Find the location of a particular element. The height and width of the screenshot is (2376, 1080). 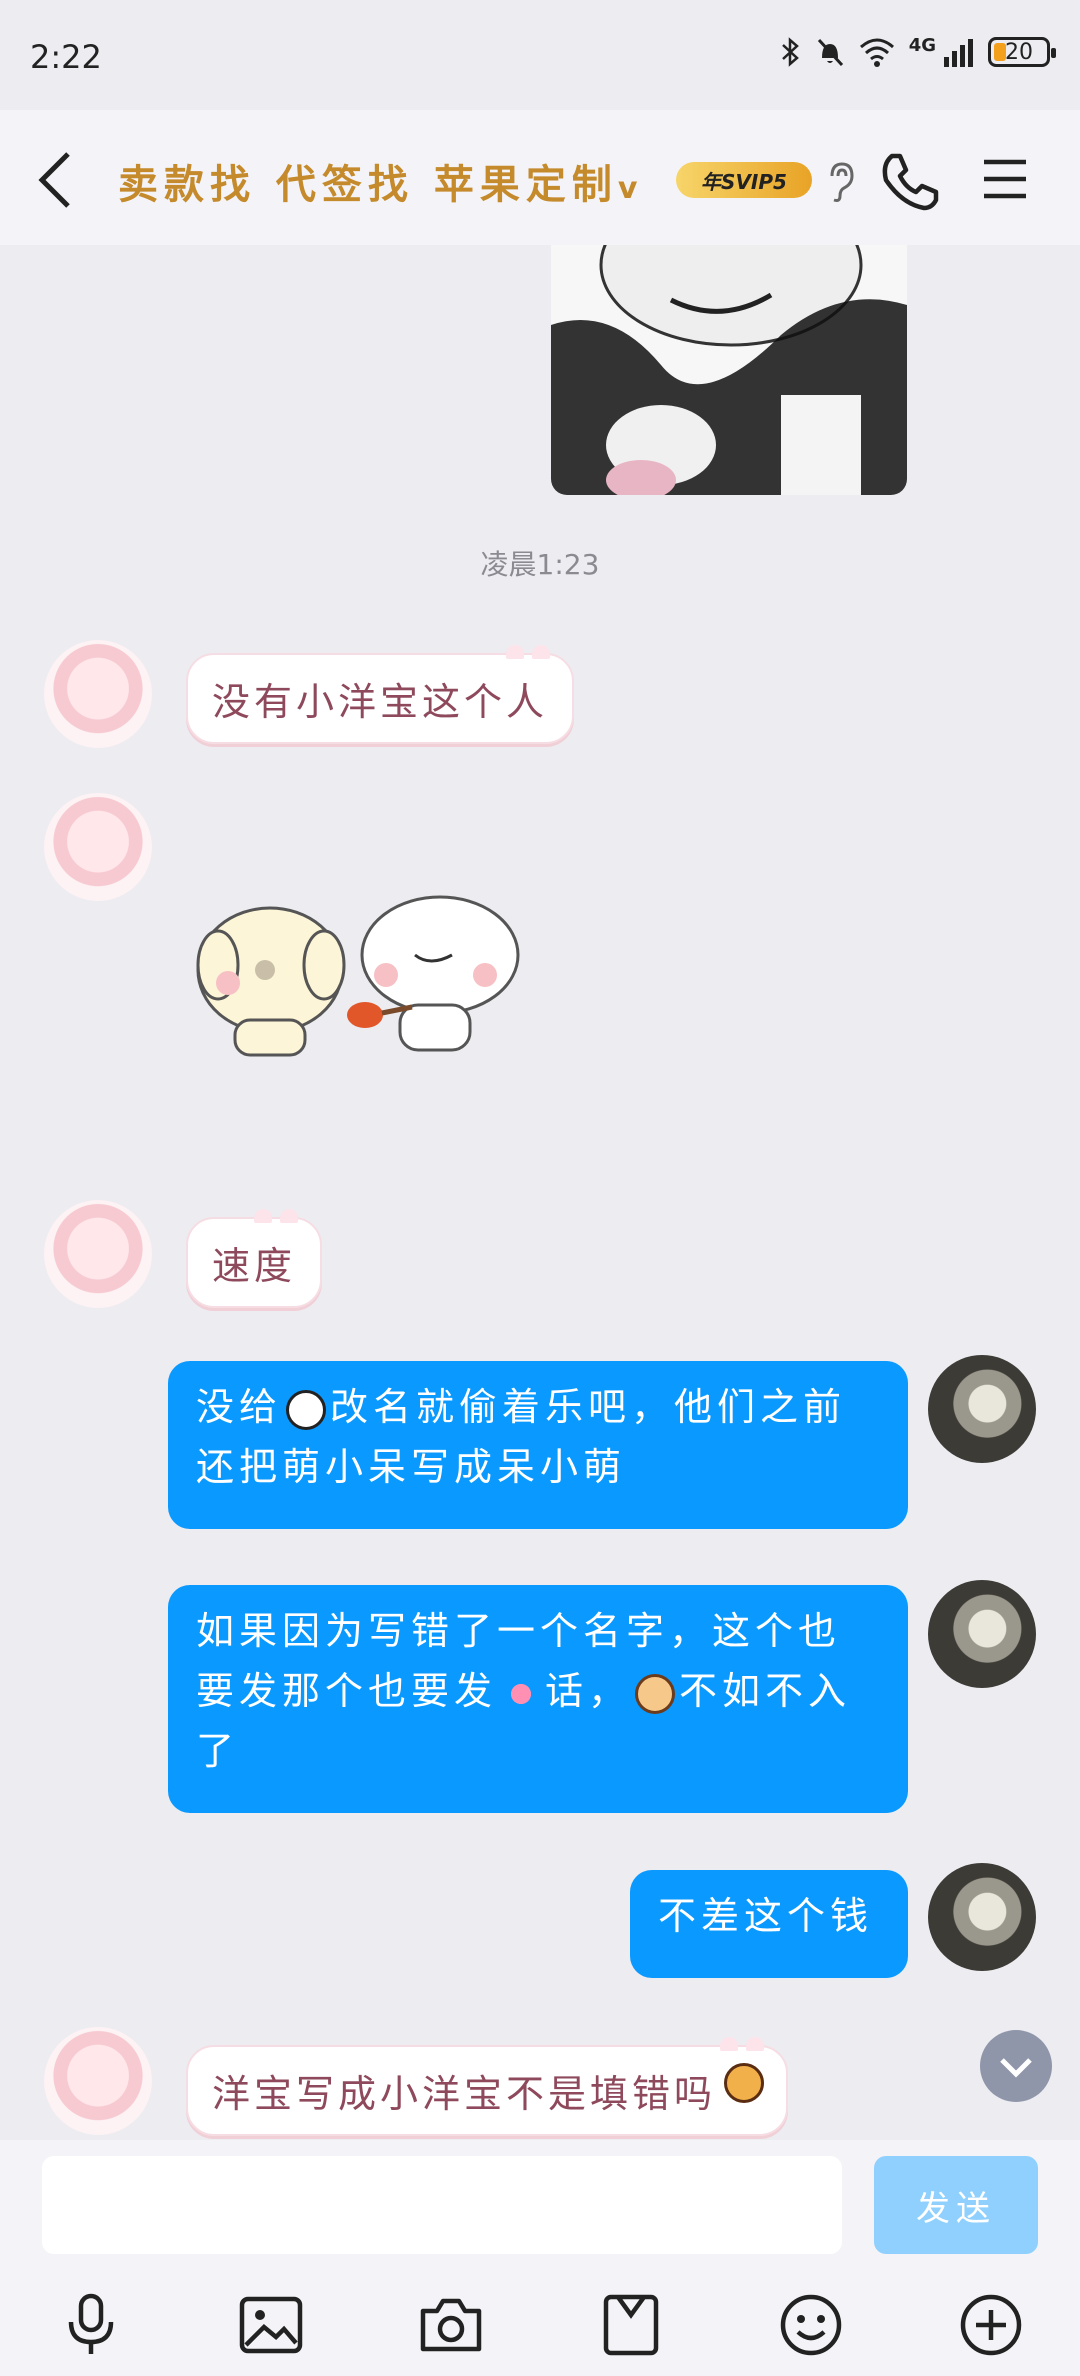

scroll-to-bottom-button is located at coordinates (1016, 2066).